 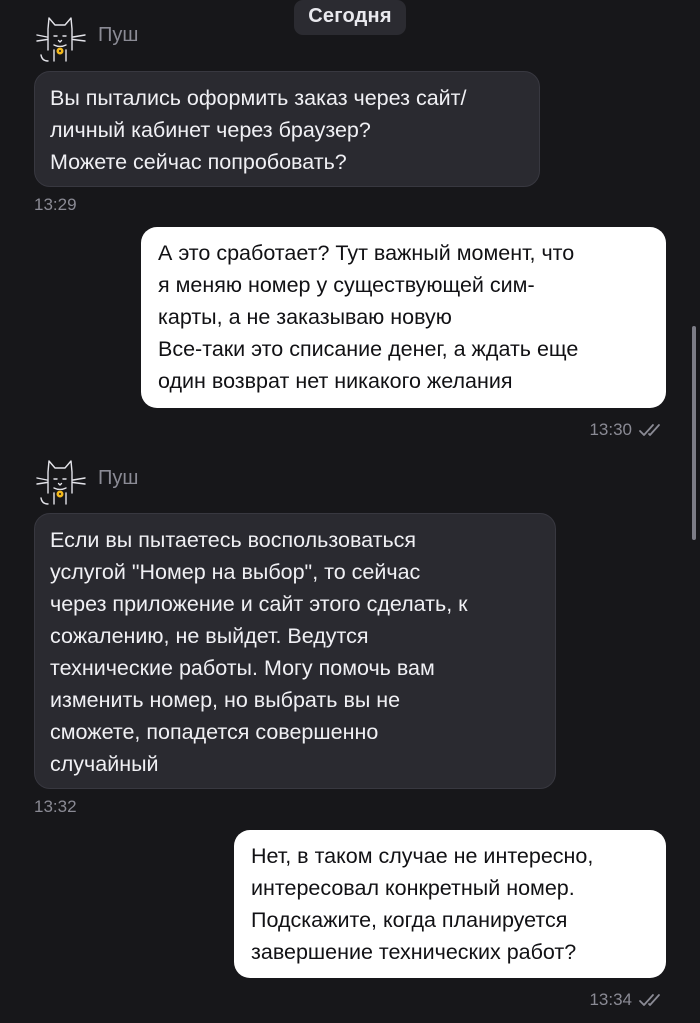 I want to click on message-meta: 13:34, so click(x=627, y=1000).